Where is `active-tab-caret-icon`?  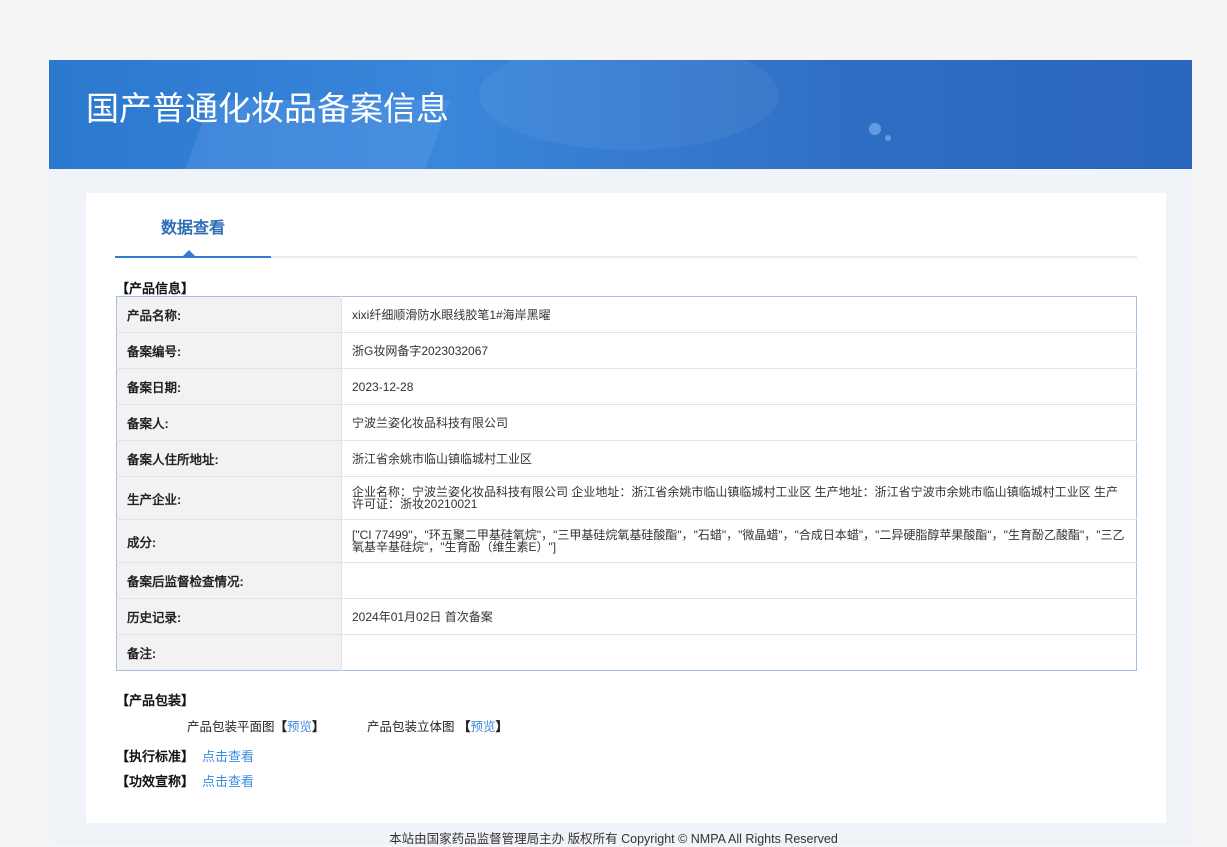
active-tab-caret-icon is located at coordinates (189, 253).